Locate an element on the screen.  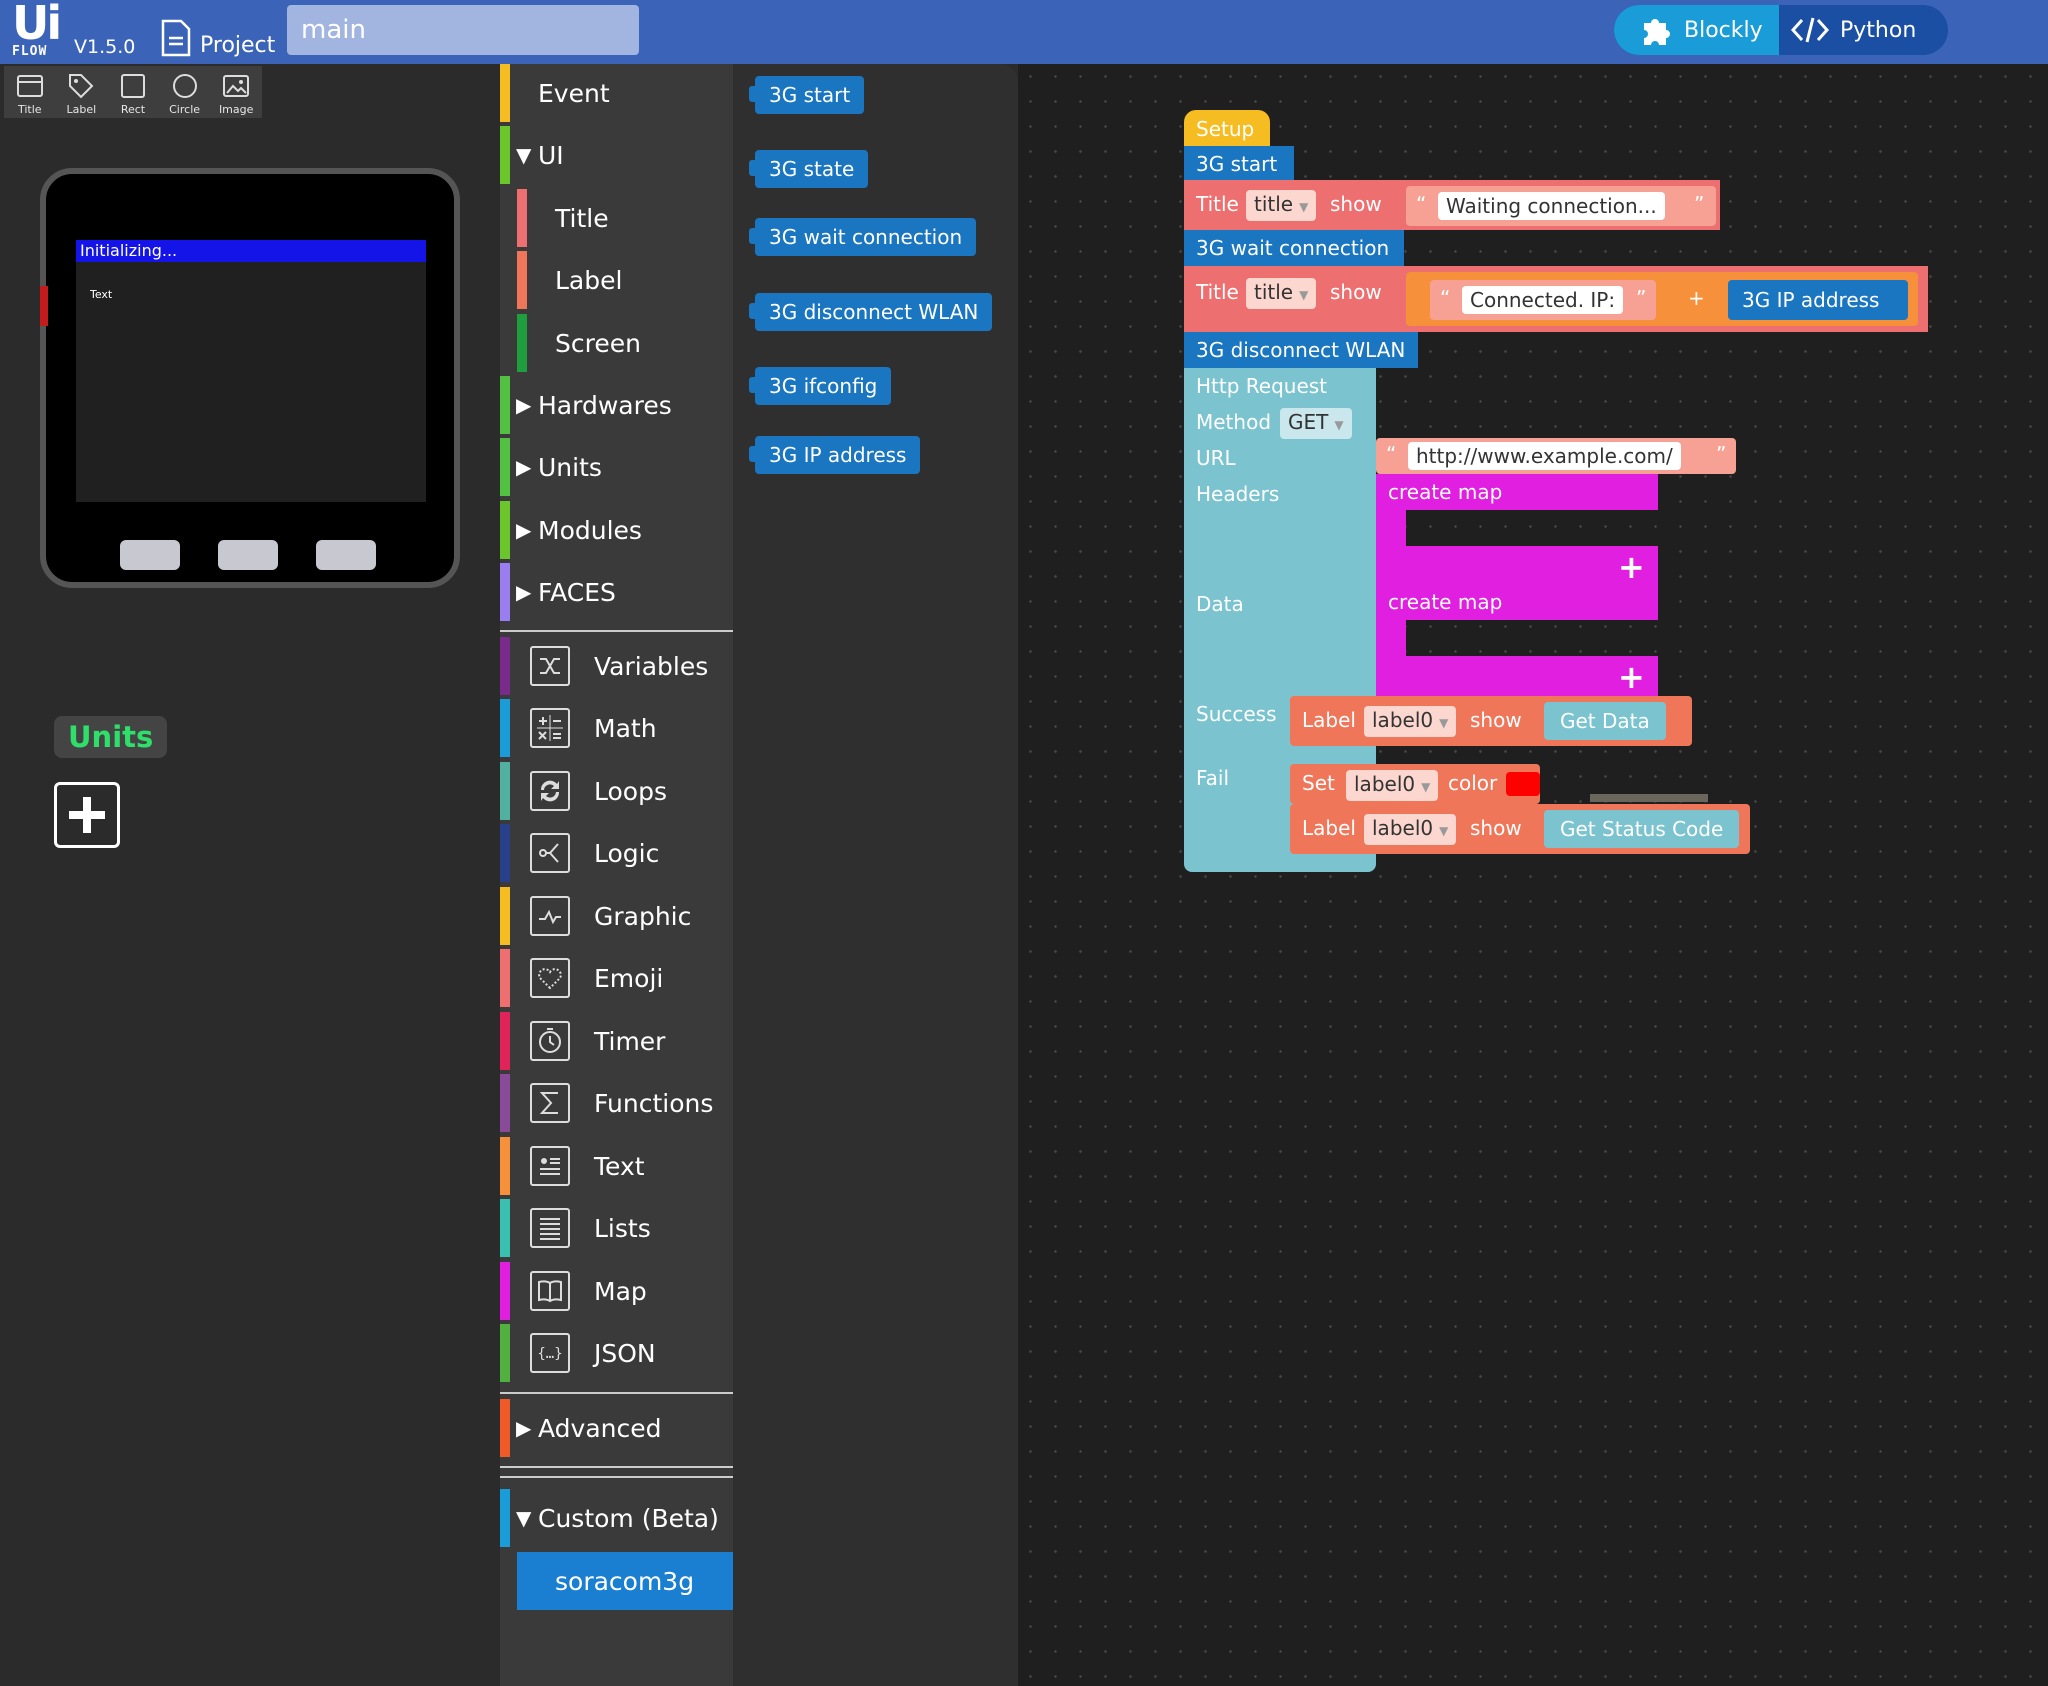
set-label-color-block: Set label0 ▼ color is located at coordinates (1415, 784).